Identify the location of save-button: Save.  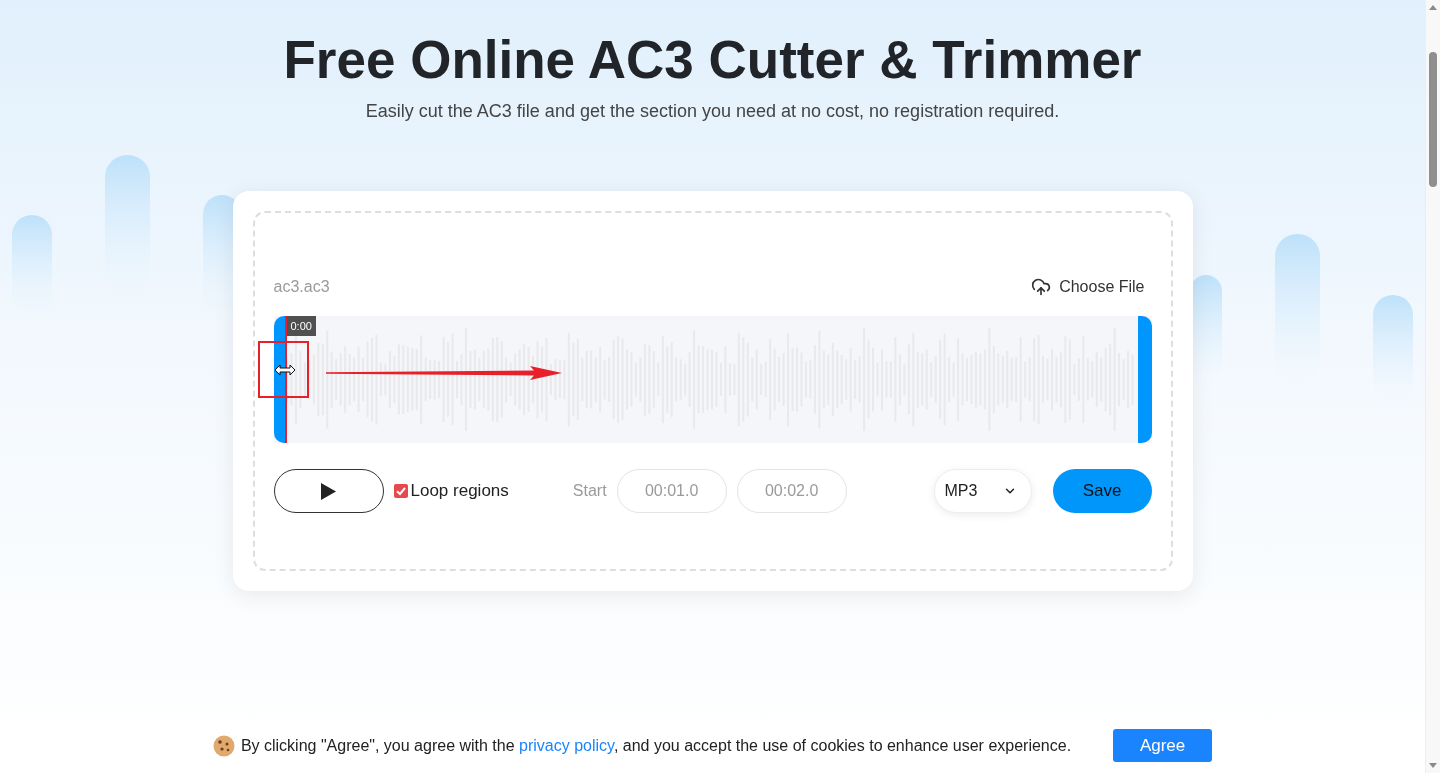
(1102, 491).